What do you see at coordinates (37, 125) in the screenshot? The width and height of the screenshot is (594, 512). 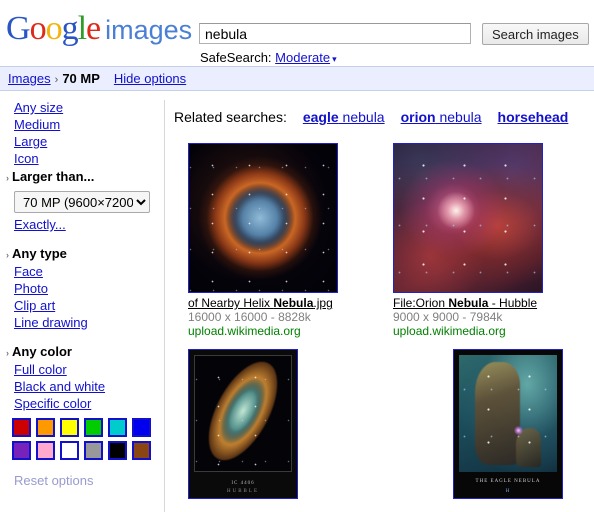 I see `sidebar-item-medium: Medium` at bounding box center [37, 125].